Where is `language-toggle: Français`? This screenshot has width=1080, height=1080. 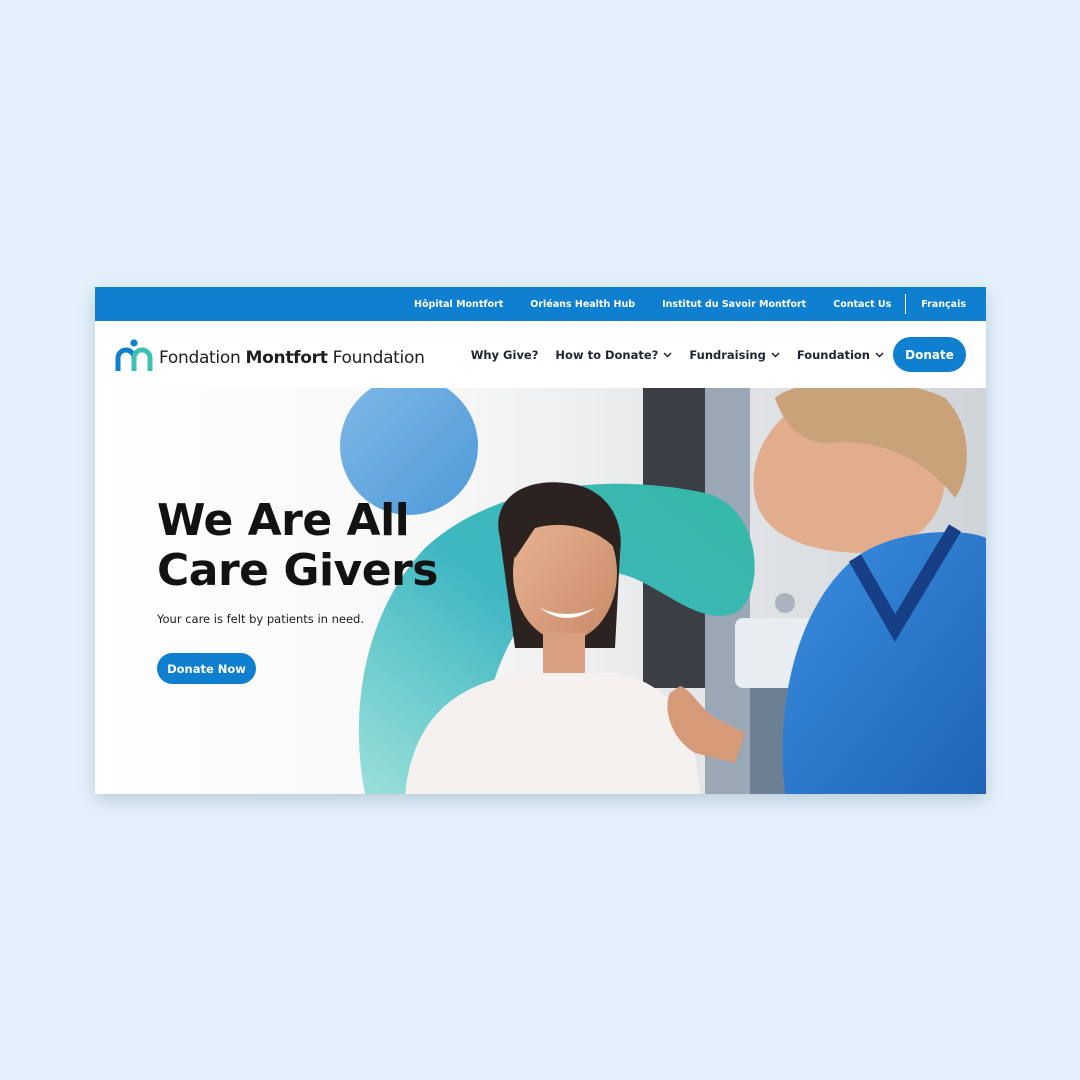
language-toggle: Français is located at coordinates (943, 304).